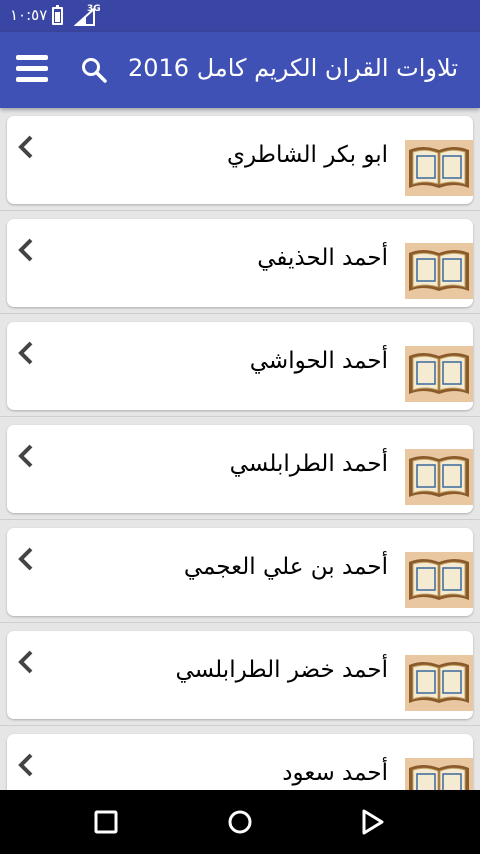 This screenshot has height=854, width=480. What do you see at coordinates (285, 567) in the screenshot?
I see `reciter-name: أحمد بن علي العجمي` at bounding box center [285, 567].